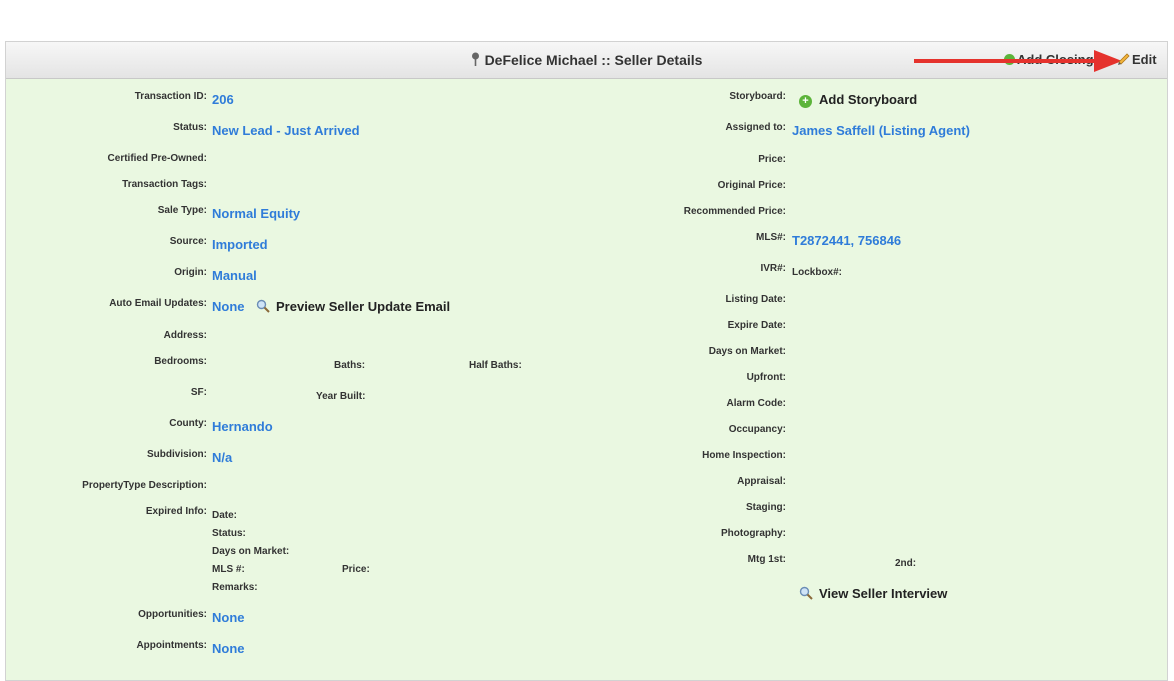  Describe the element at coordinates (751, 185) in the screenshot. I see `original-price-label: Original Price:` at that location.